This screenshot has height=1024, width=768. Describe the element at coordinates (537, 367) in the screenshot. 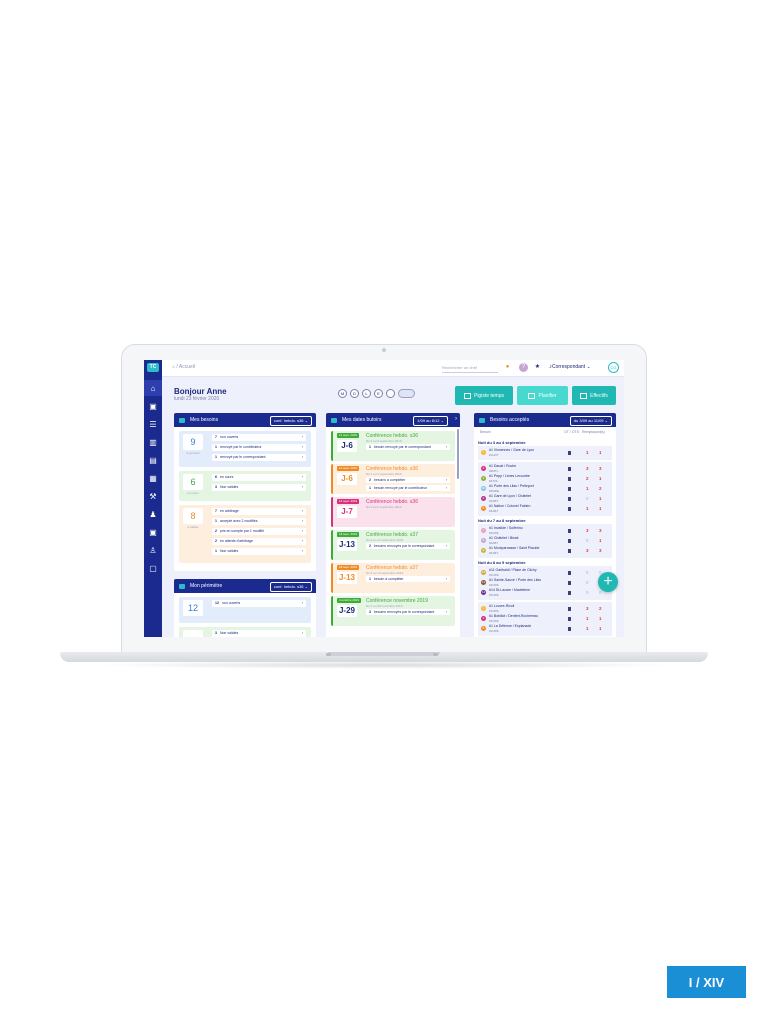

I see `star-icon: ★` at that location.